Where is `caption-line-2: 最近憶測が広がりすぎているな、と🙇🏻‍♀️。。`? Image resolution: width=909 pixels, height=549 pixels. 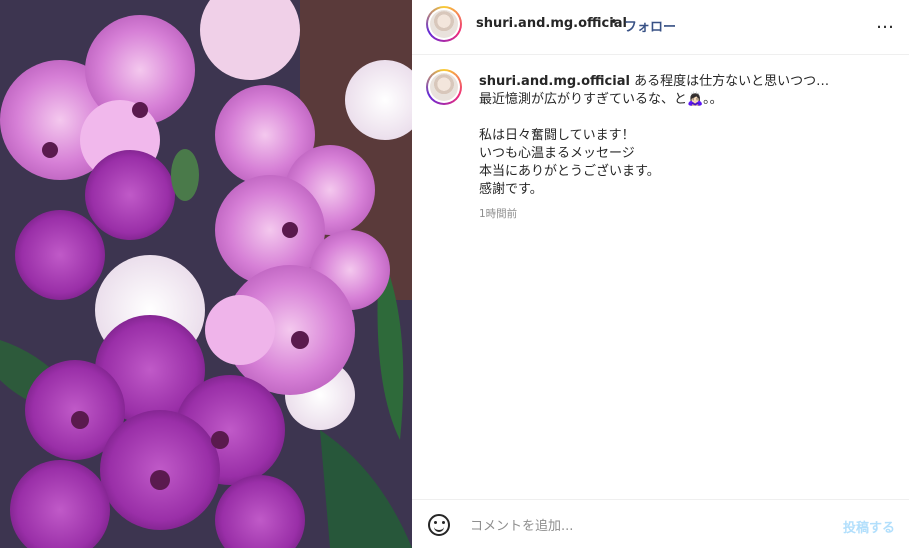 caption-line-2: 最近憶測が広がりすぎているな、と🙇🏻‍♀️。。 is located at coordinates (601, 99).